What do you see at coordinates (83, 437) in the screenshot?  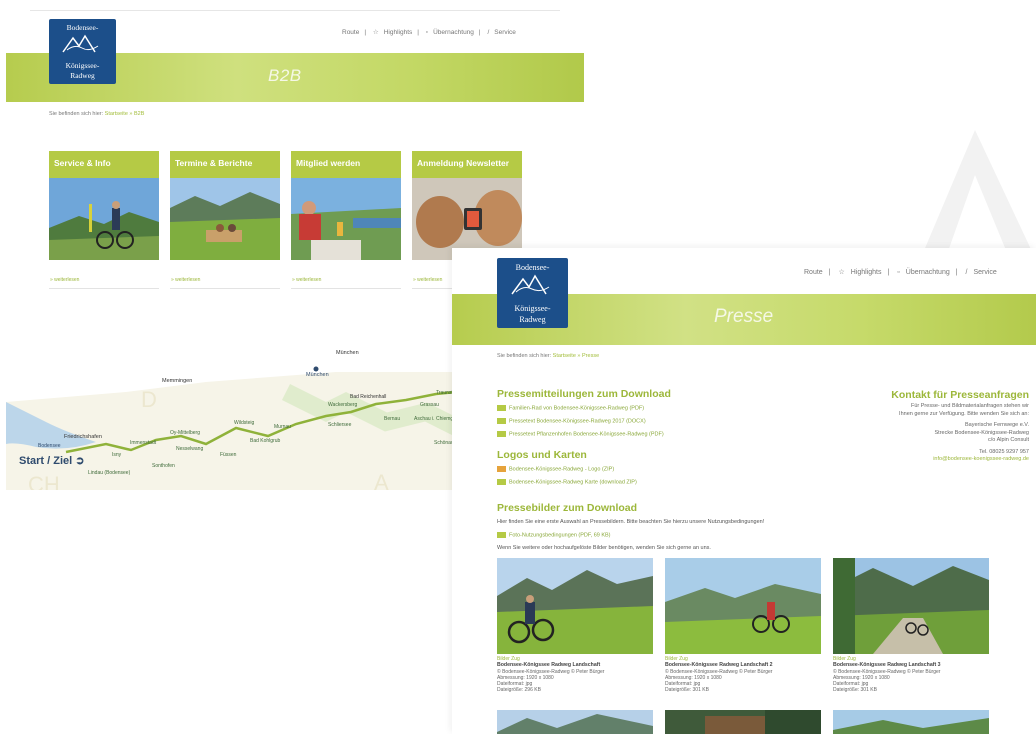 I see `map-city-friedrichshafen: Friedrichshafen` at bounding box center [83, 437].